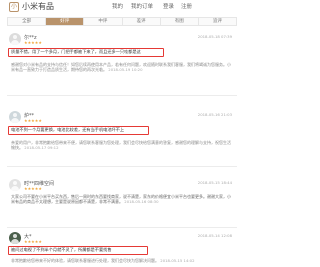 This screenshot has height=267, width=320. Describe the element at coordinates (27, 21) in the screenshot. I see `tab-all: 全部` at that location.